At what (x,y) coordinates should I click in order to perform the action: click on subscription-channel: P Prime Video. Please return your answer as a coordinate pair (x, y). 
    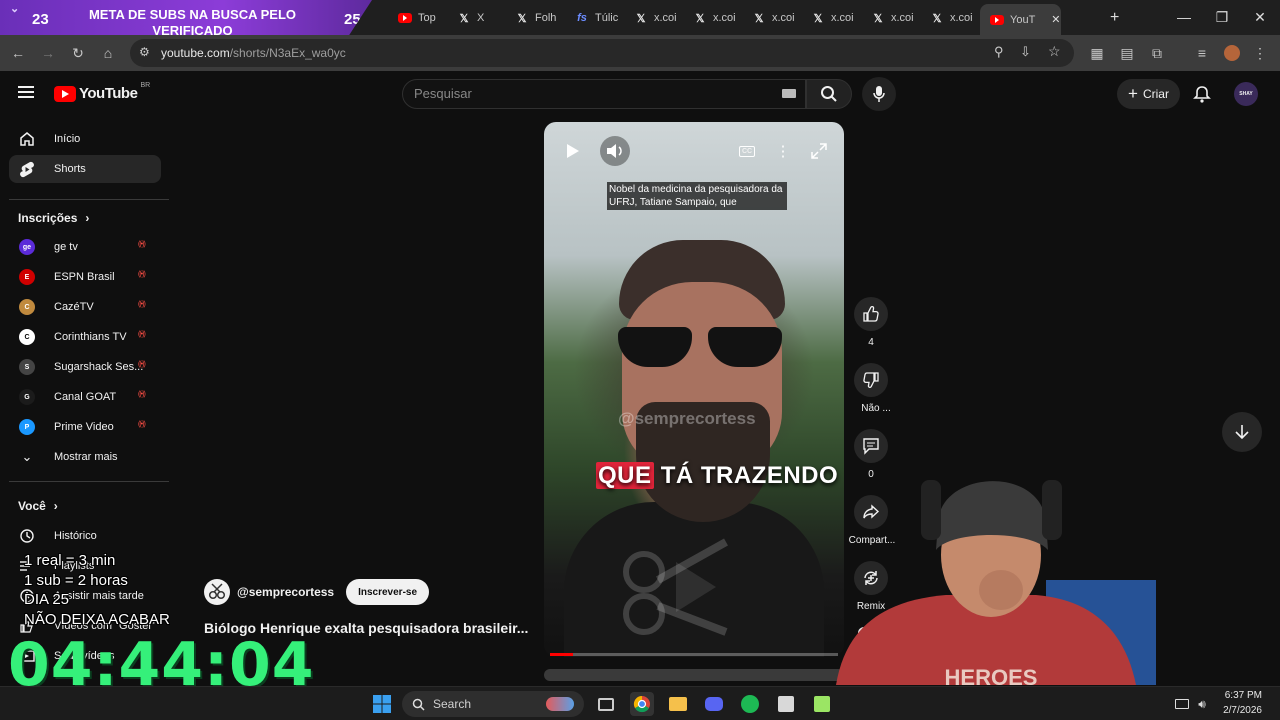
    Looking at the image, I should click on (85, 427).